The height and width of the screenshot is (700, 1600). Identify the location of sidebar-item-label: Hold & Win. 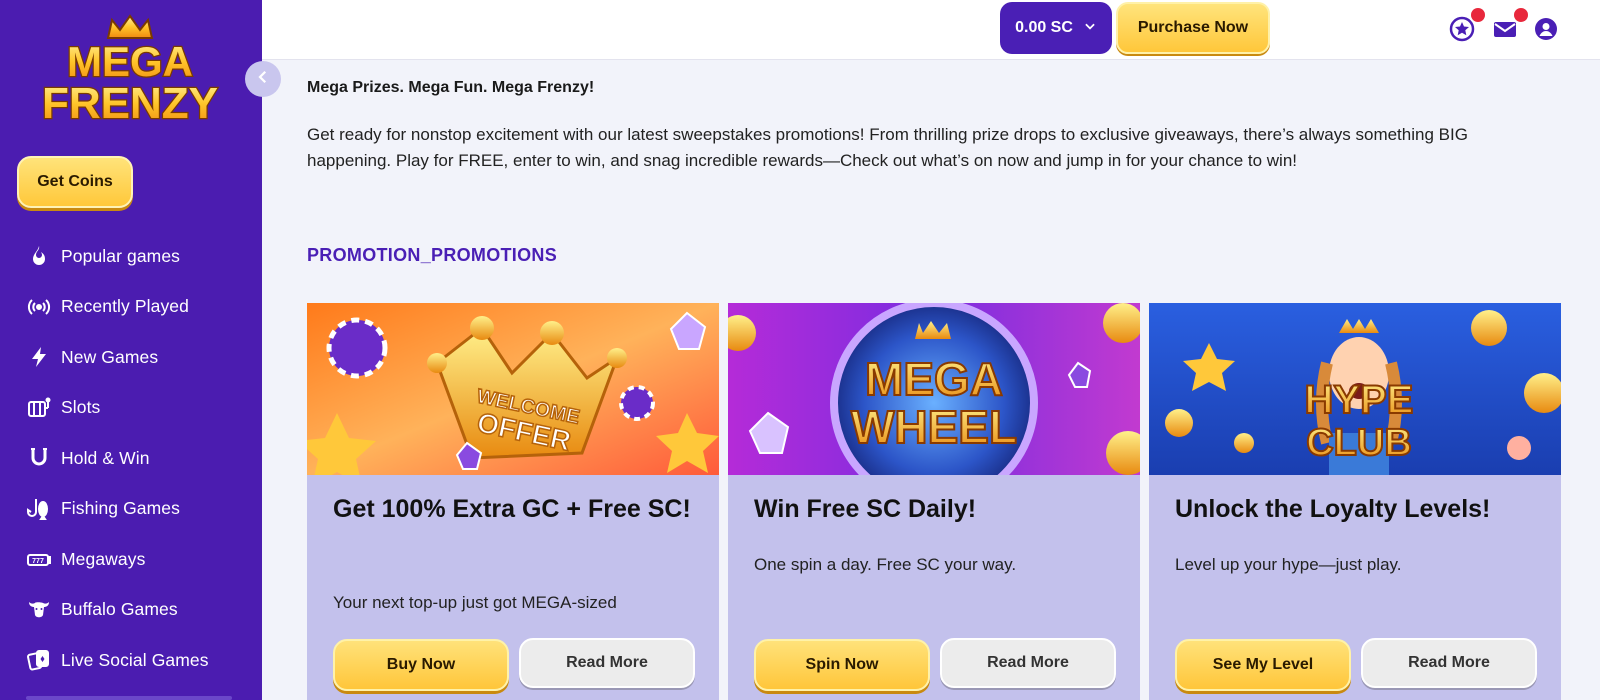
(105, 457).